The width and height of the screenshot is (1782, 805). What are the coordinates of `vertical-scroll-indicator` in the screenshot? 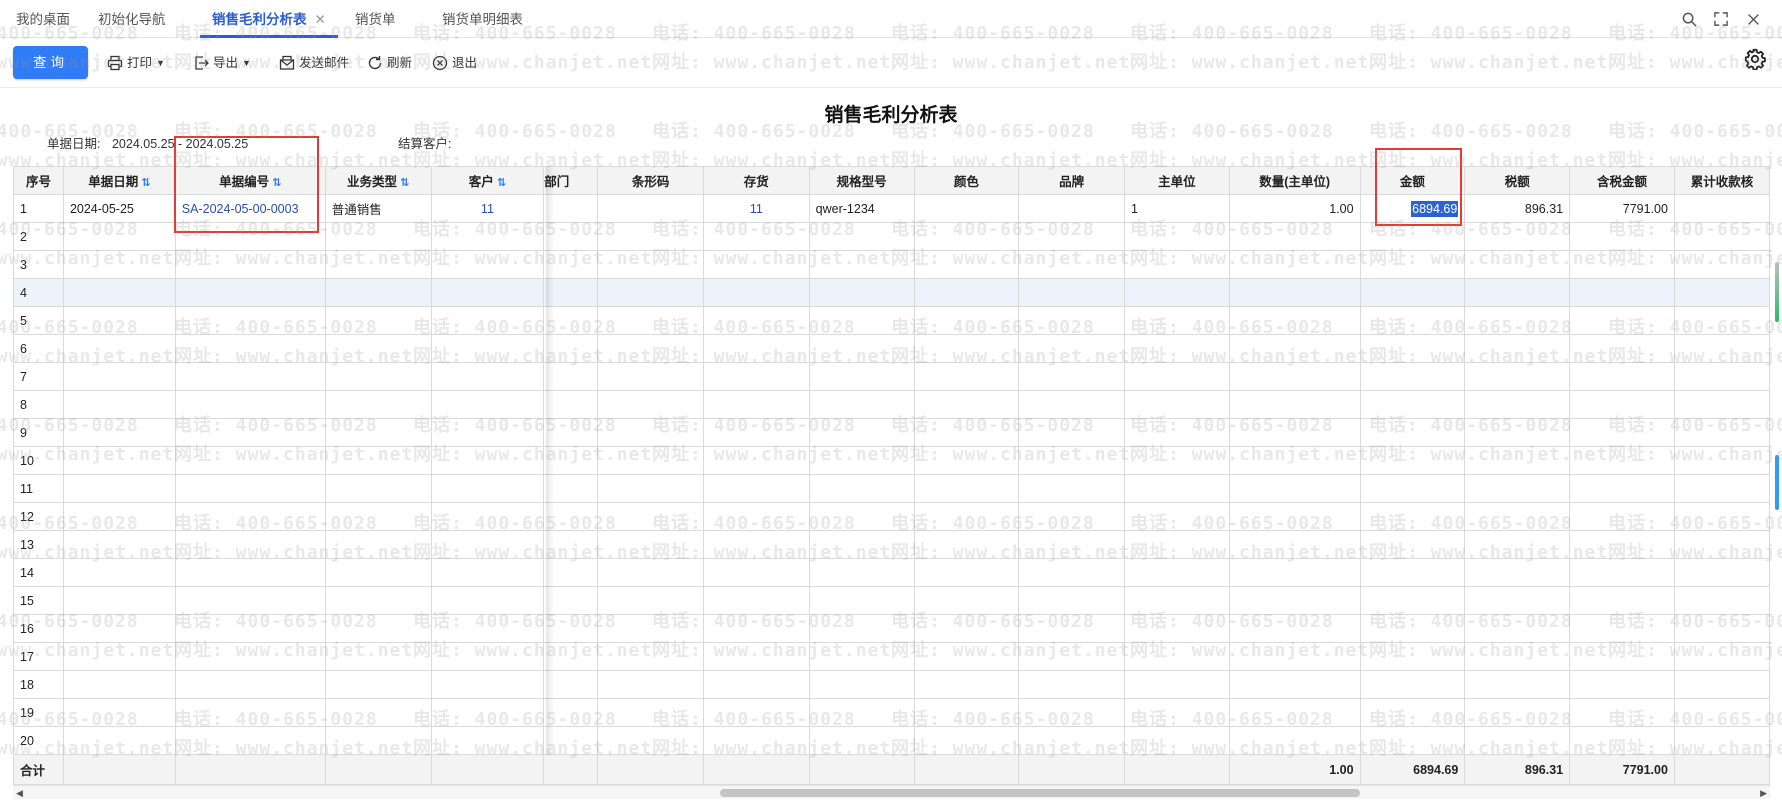 It's located at (1777, 482).